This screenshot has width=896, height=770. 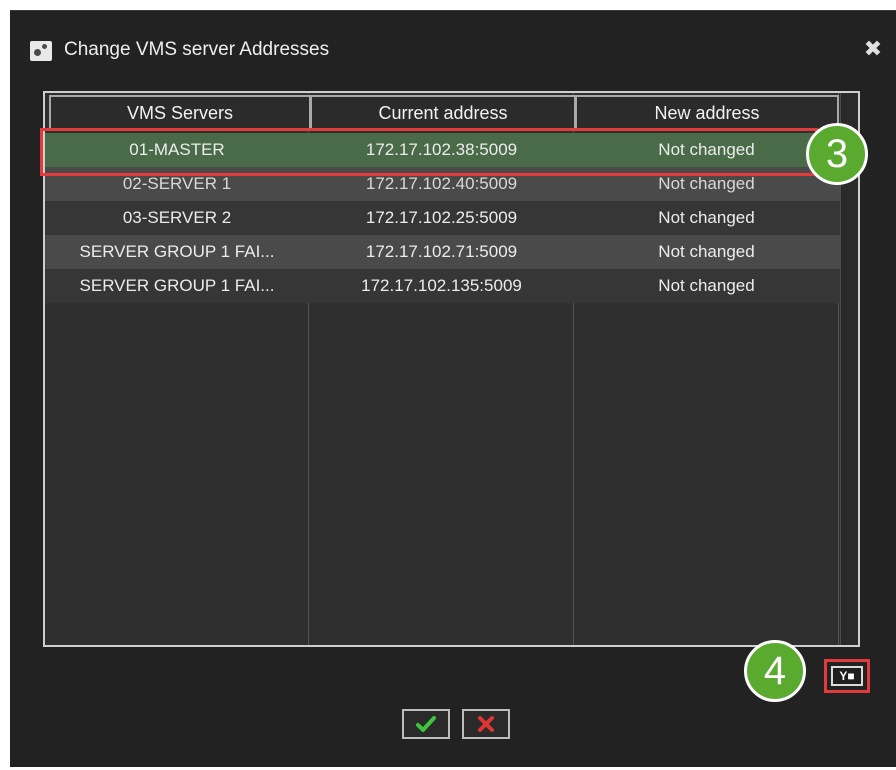 What do you see at coordinates (707, 113) in the screenshot?
I see `header-new-address: New address` at bounding box center [707, 113].